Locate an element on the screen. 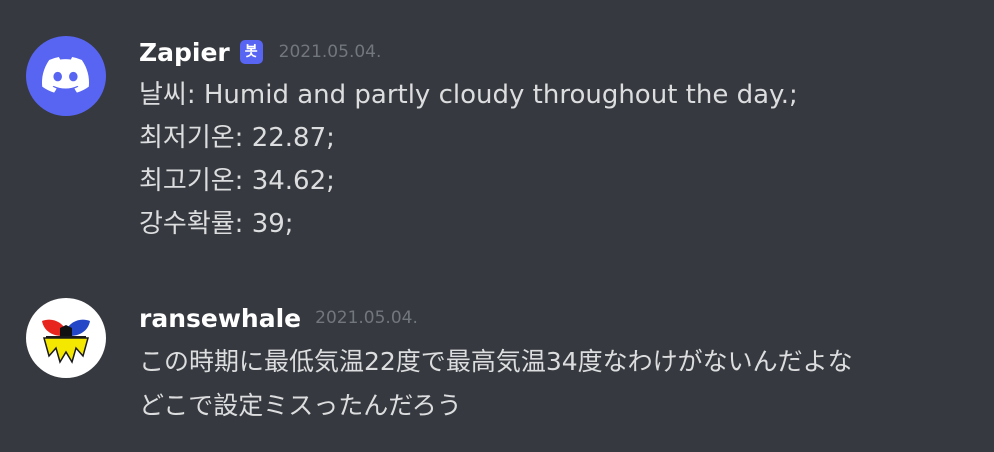 This screenshot has height=452, width=994. message-line-max-temp: 최고기온: 34.62; is located at coordinates (237, 181).